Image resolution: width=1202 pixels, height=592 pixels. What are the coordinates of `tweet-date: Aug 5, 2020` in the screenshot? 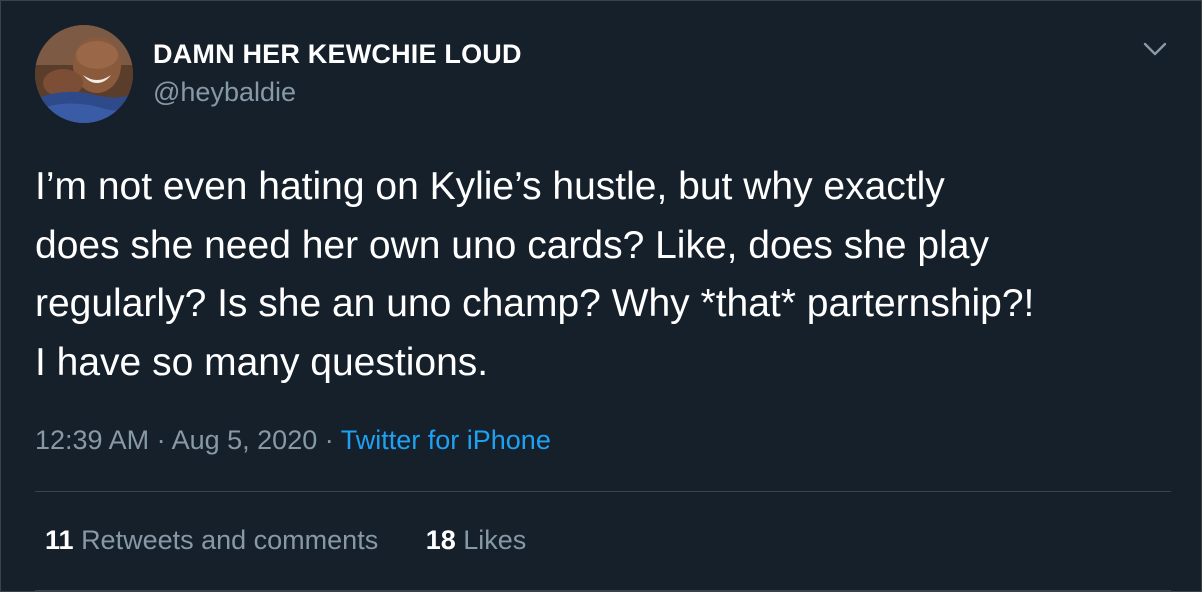 It's located at (245, 440).